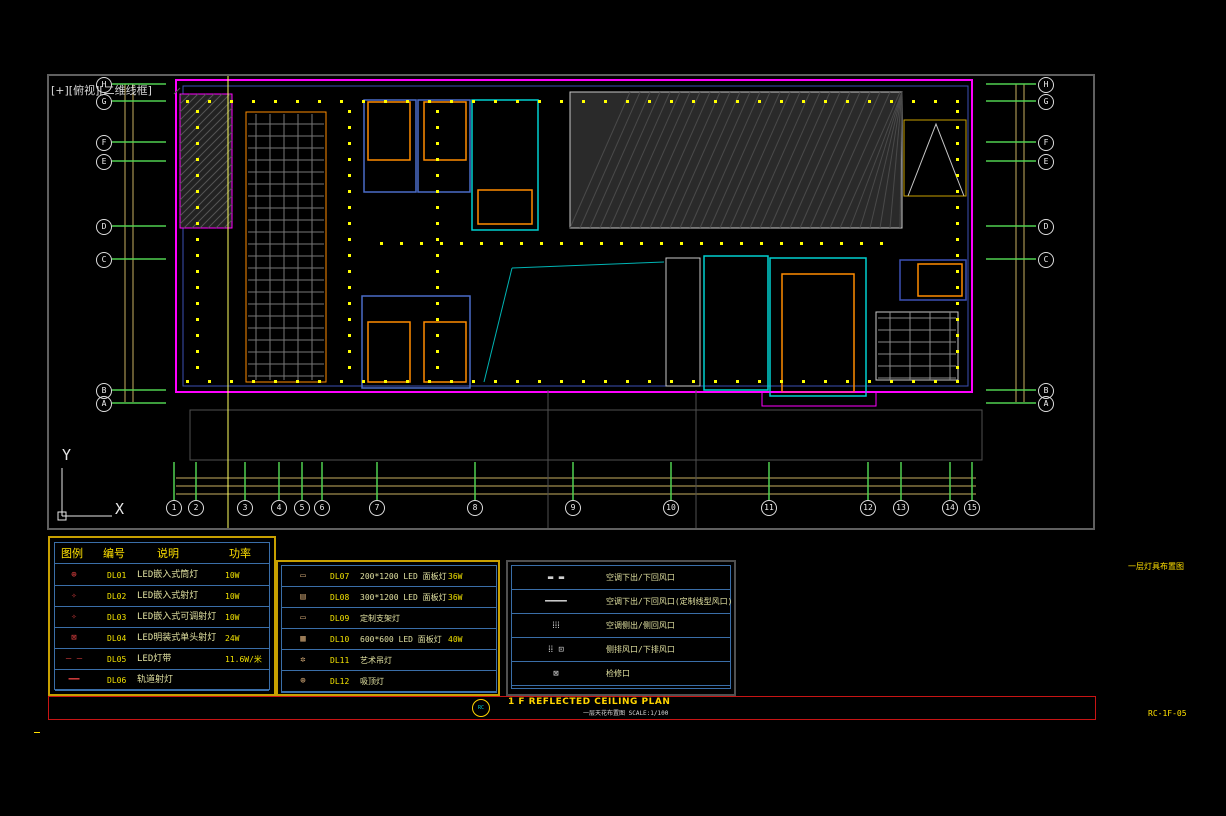 The image size is (1226, 816). I want to click on legend2-row: ▤ DL08 300*1200 LED 面板灯 36W, so click(389, 597).